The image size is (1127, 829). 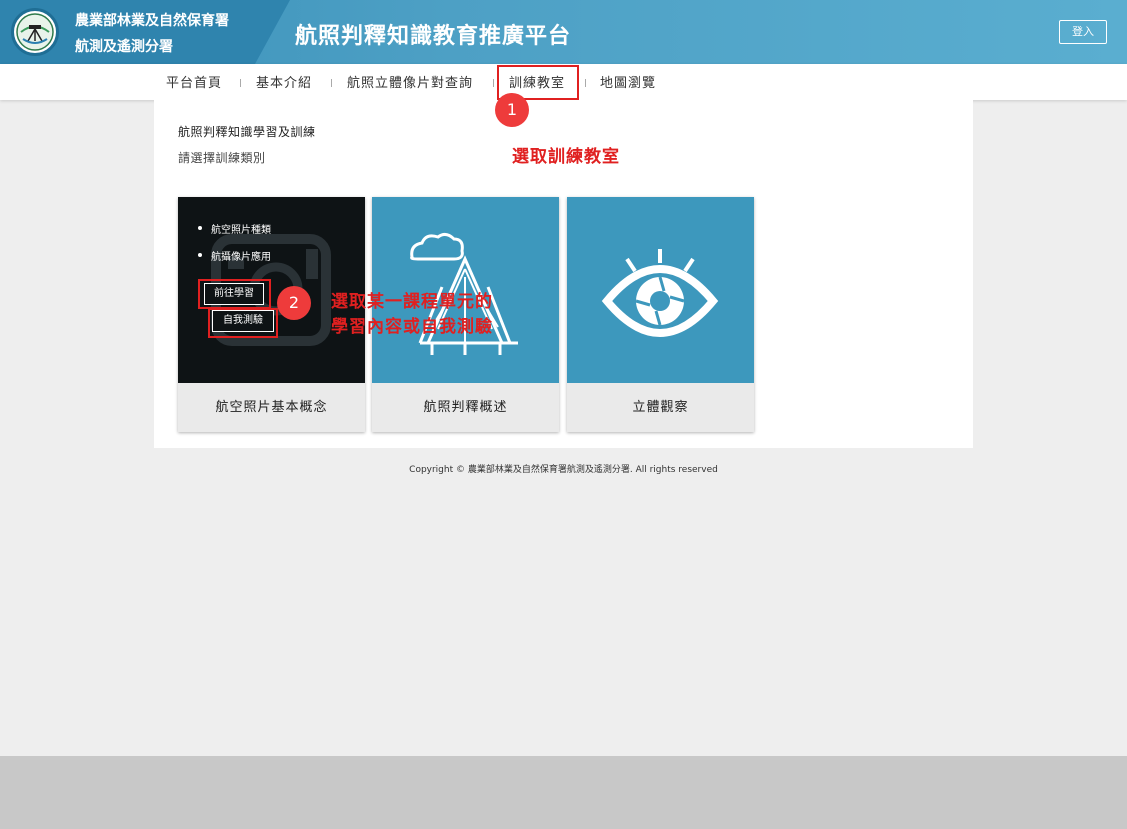 I want to click on bullet-item: 航攝像片應用, so click(x=234, y=255).